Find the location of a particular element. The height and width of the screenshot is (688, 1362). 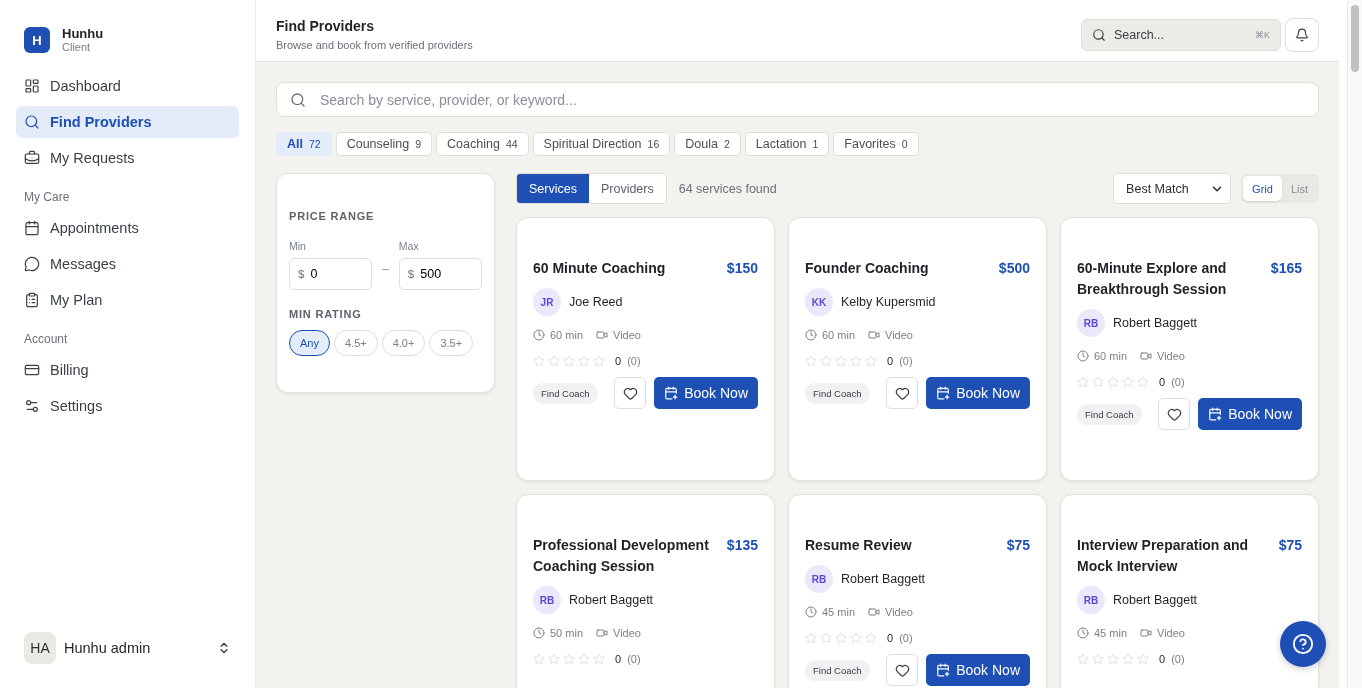

sidebar-item: My Plan is located at coordinates (127, 300).